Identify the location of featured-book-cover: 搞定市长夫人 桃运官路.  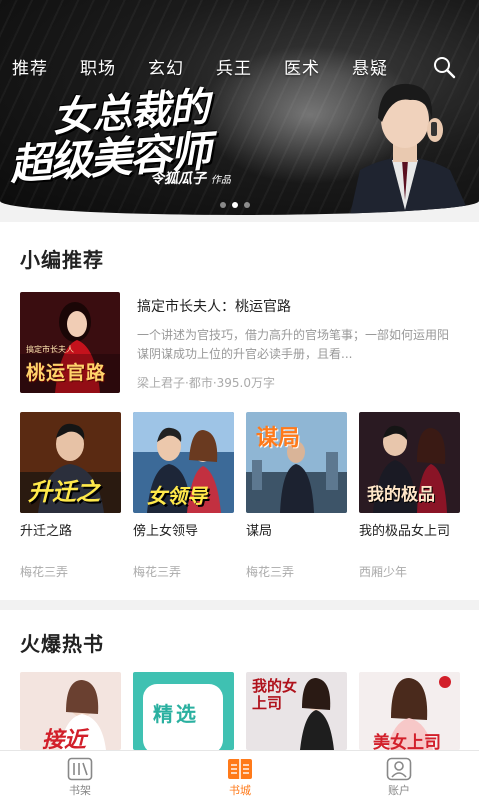
(70, 342).